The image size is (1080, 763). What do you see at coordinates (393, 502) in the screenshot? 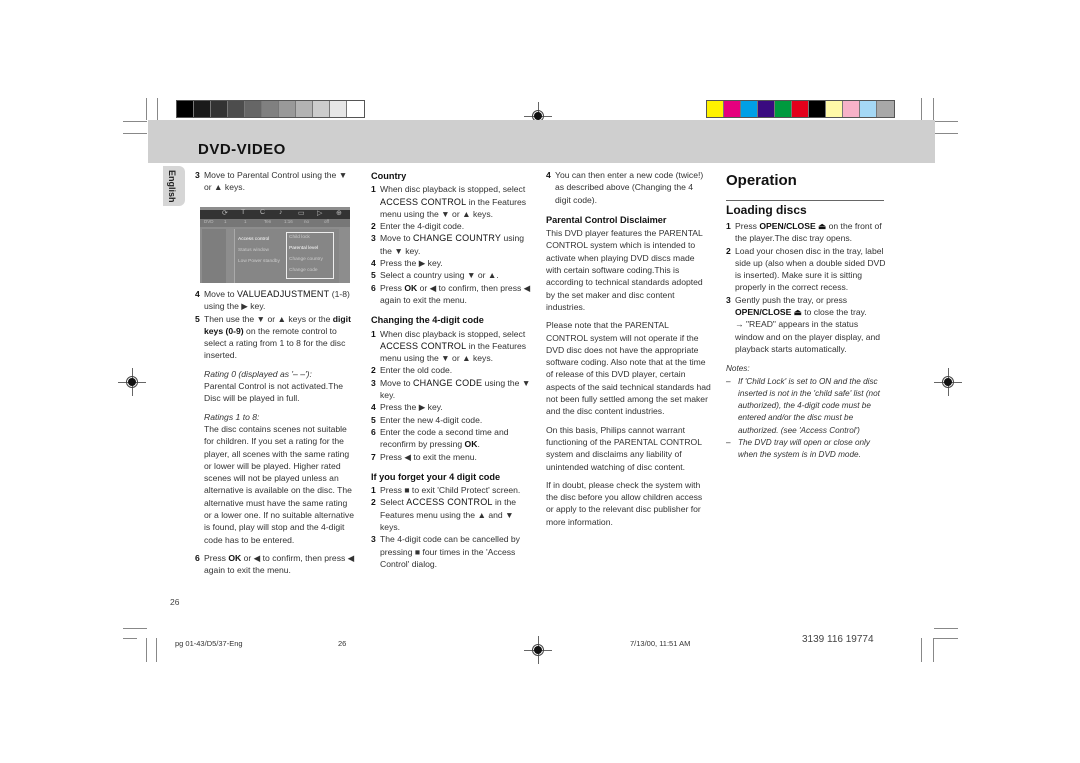
I see `step-text-part: Select` at bounding box center [393, 502].